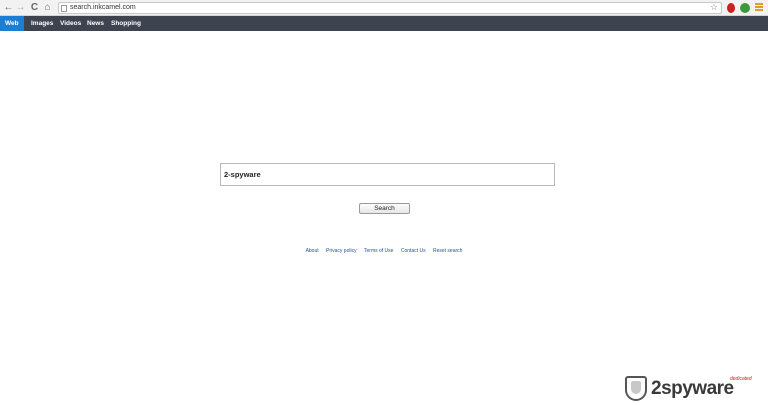  I want to click on browser-toolbar: ← → C ⌂ search.inkcamel.com ☆, so click(384, 8).